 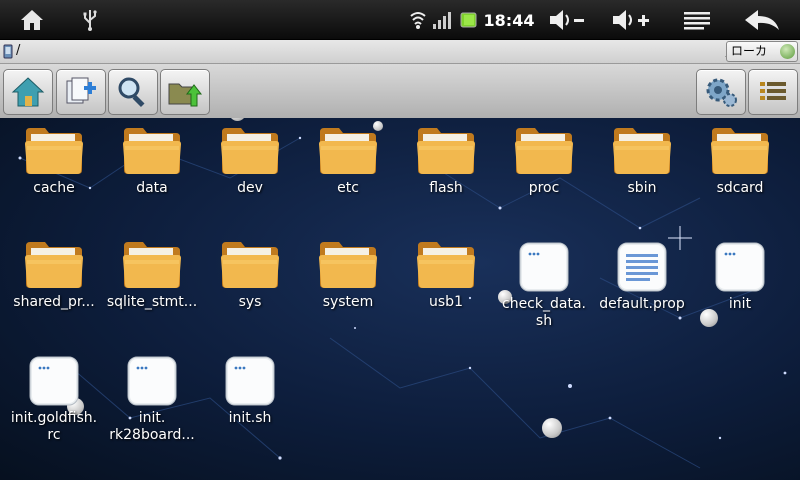 I want to click on location-select-value: ローカ, so click(x=749, y=51).